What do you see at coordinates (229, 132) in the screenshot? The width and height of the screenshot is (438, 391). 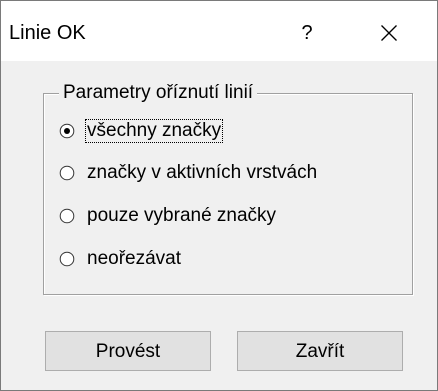 I see `radio-all-marks: všechny značky` at bounding box center [229, 132].